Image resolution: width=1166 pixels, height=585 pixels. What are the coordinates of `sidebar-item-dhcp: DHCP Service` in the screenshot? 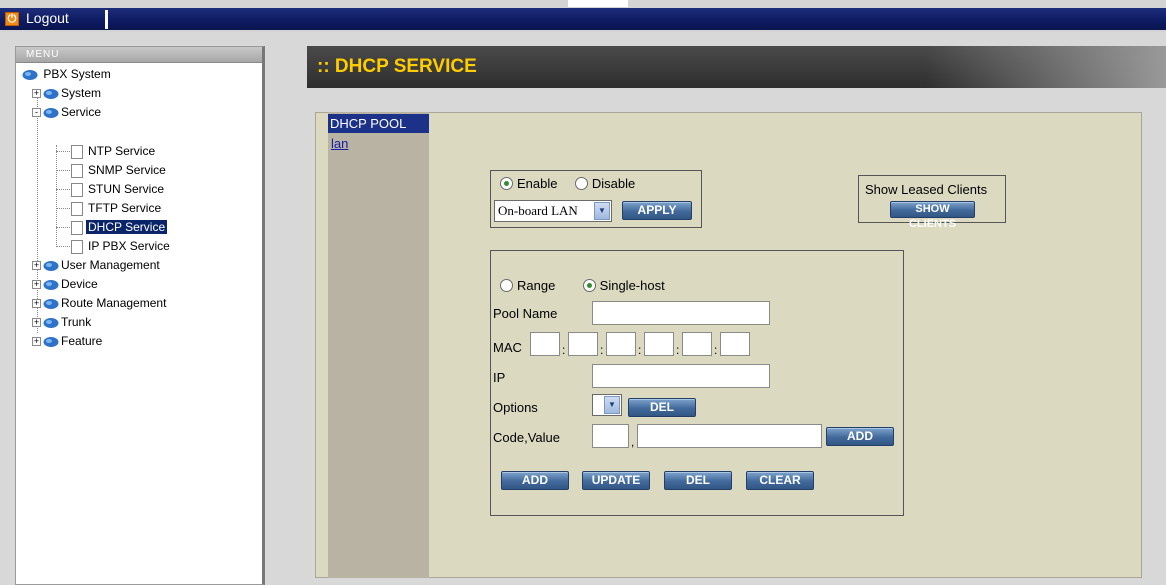 It's located at (119, 227).